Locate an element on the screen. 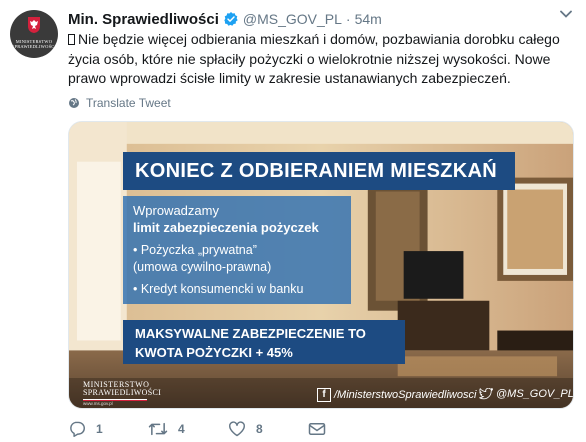 This screenshot has width=586, height=442. translate-tweet-link: Translate Tweet is located at coordinates (119, 103).